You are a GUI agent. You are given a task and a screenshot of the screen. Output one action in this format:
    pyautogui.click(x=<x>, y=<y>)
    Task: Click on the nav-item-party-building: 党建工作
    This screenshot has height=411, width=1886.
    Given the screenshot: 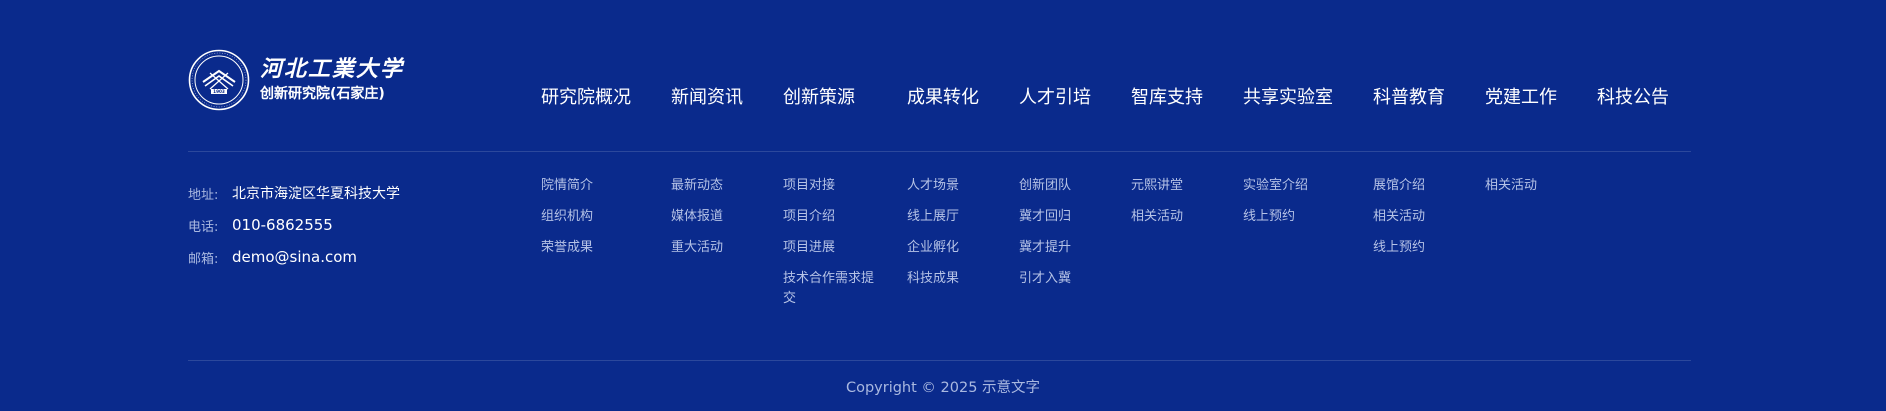 What is the action you would take?
    pyautogui.click(x=1521, y=98)
    